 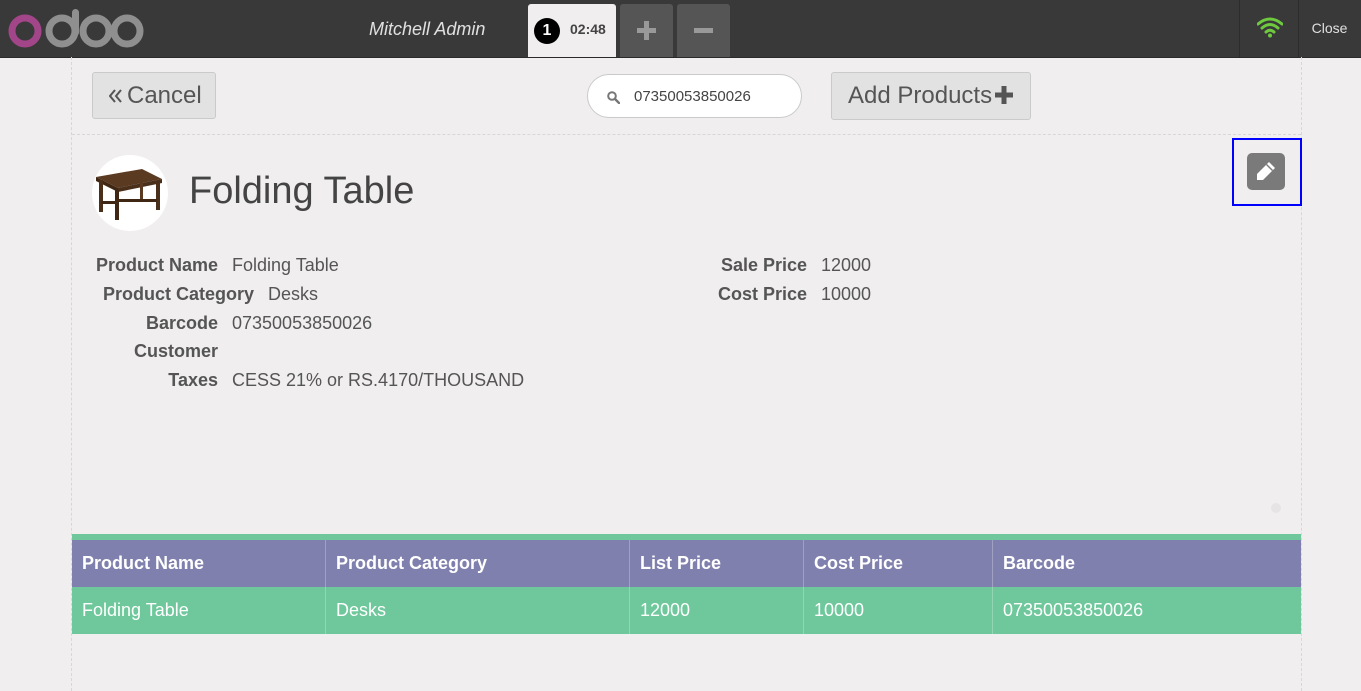 I want to click on add-products-button: Add Products, so click(x=931, y=96).